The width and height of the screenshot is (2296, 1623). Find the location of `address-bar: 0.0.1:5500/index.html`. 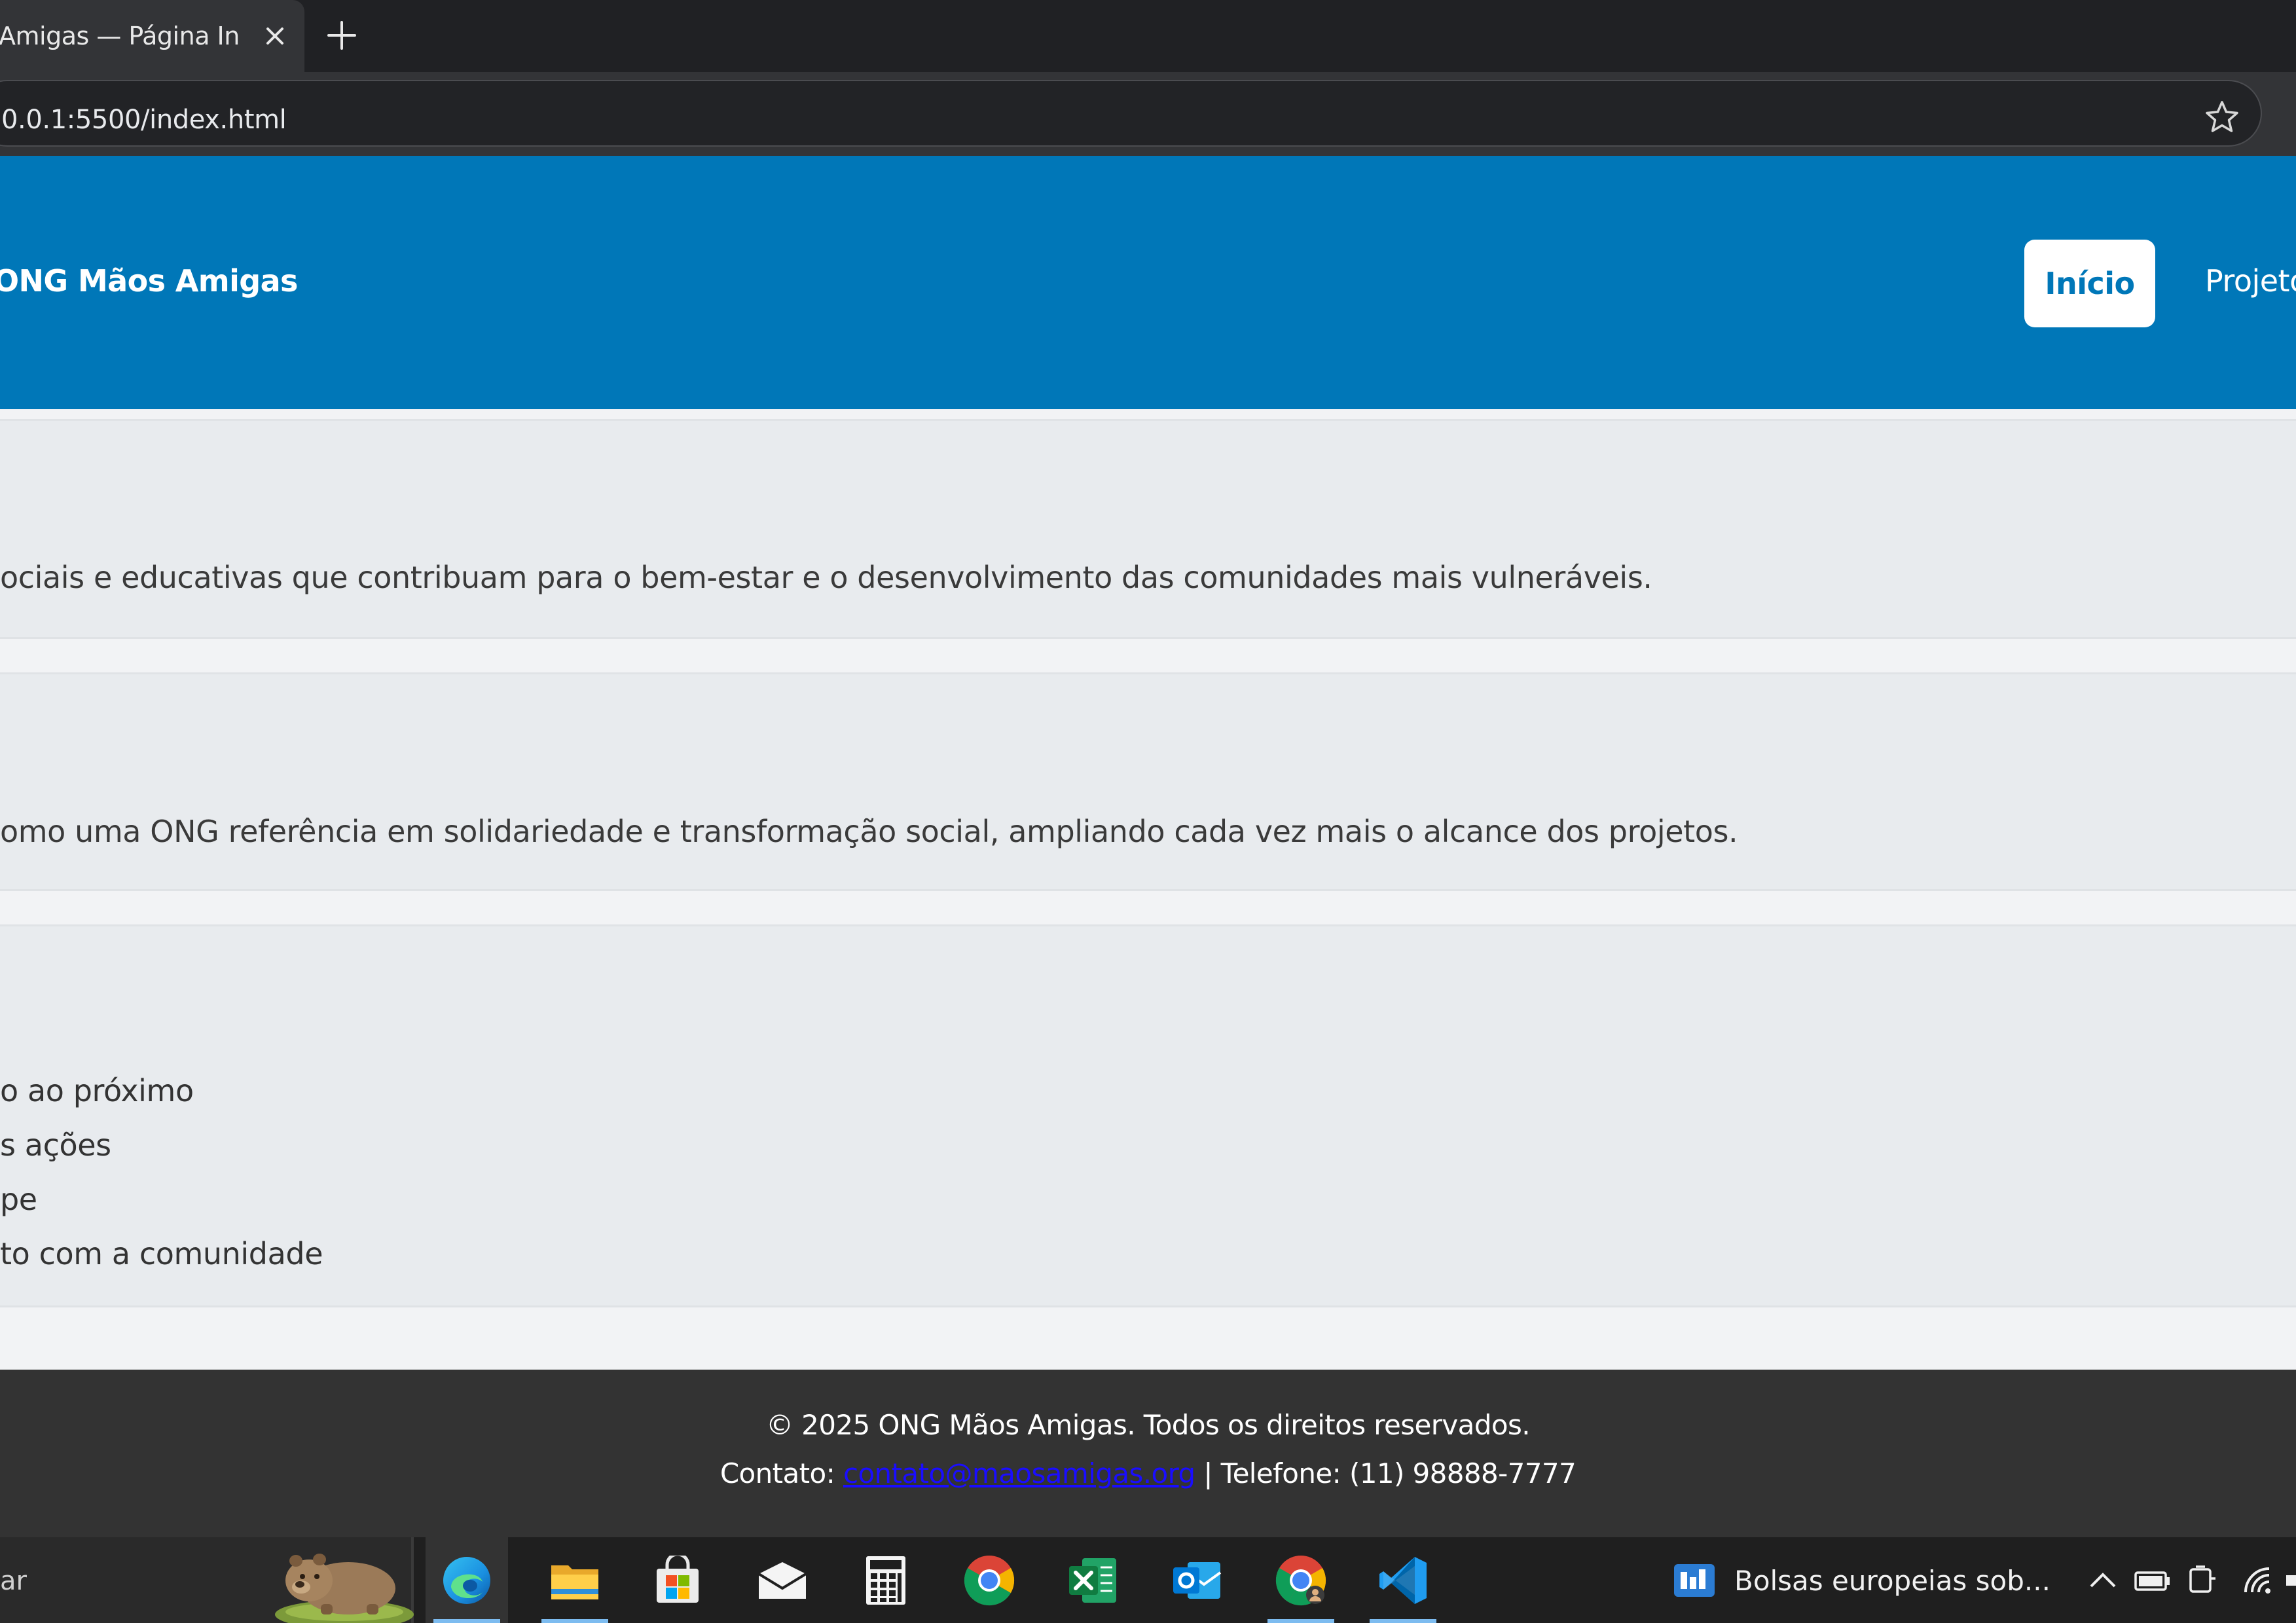

address-bar: 0.0.1:5500/index.html is located at coordinates (1131, 113).